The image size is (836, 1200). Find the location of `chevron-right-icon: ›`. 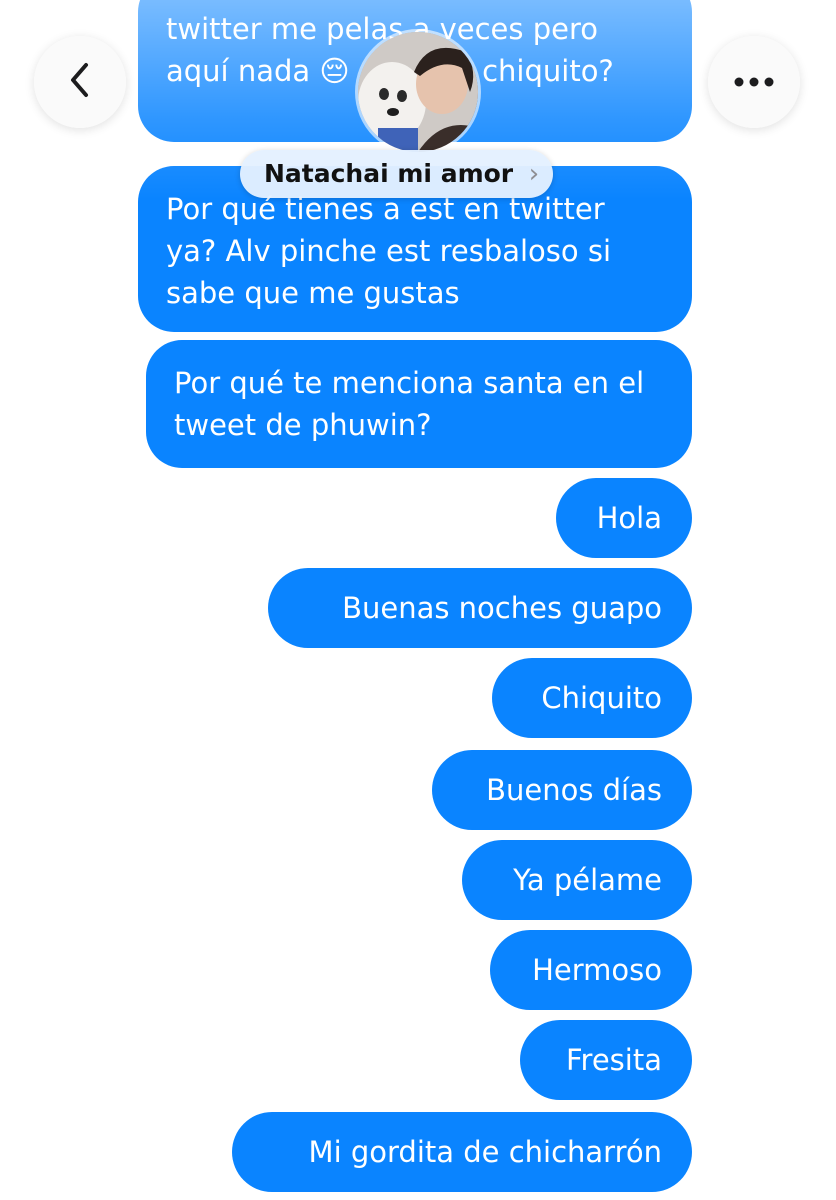

chevron-right-icon: › is located at coordinates (534, 174).